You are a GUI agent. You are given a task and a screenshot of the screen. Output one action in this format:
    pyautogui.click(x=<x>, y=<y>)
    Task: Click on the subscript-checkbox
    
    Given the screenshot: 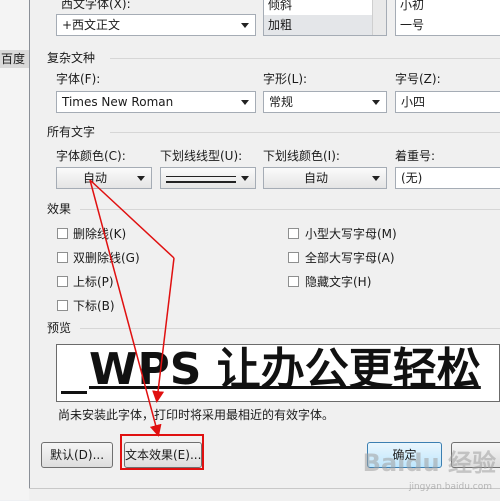 What is the action you would take?
    pyautogui.click(x=62, y=305)
    